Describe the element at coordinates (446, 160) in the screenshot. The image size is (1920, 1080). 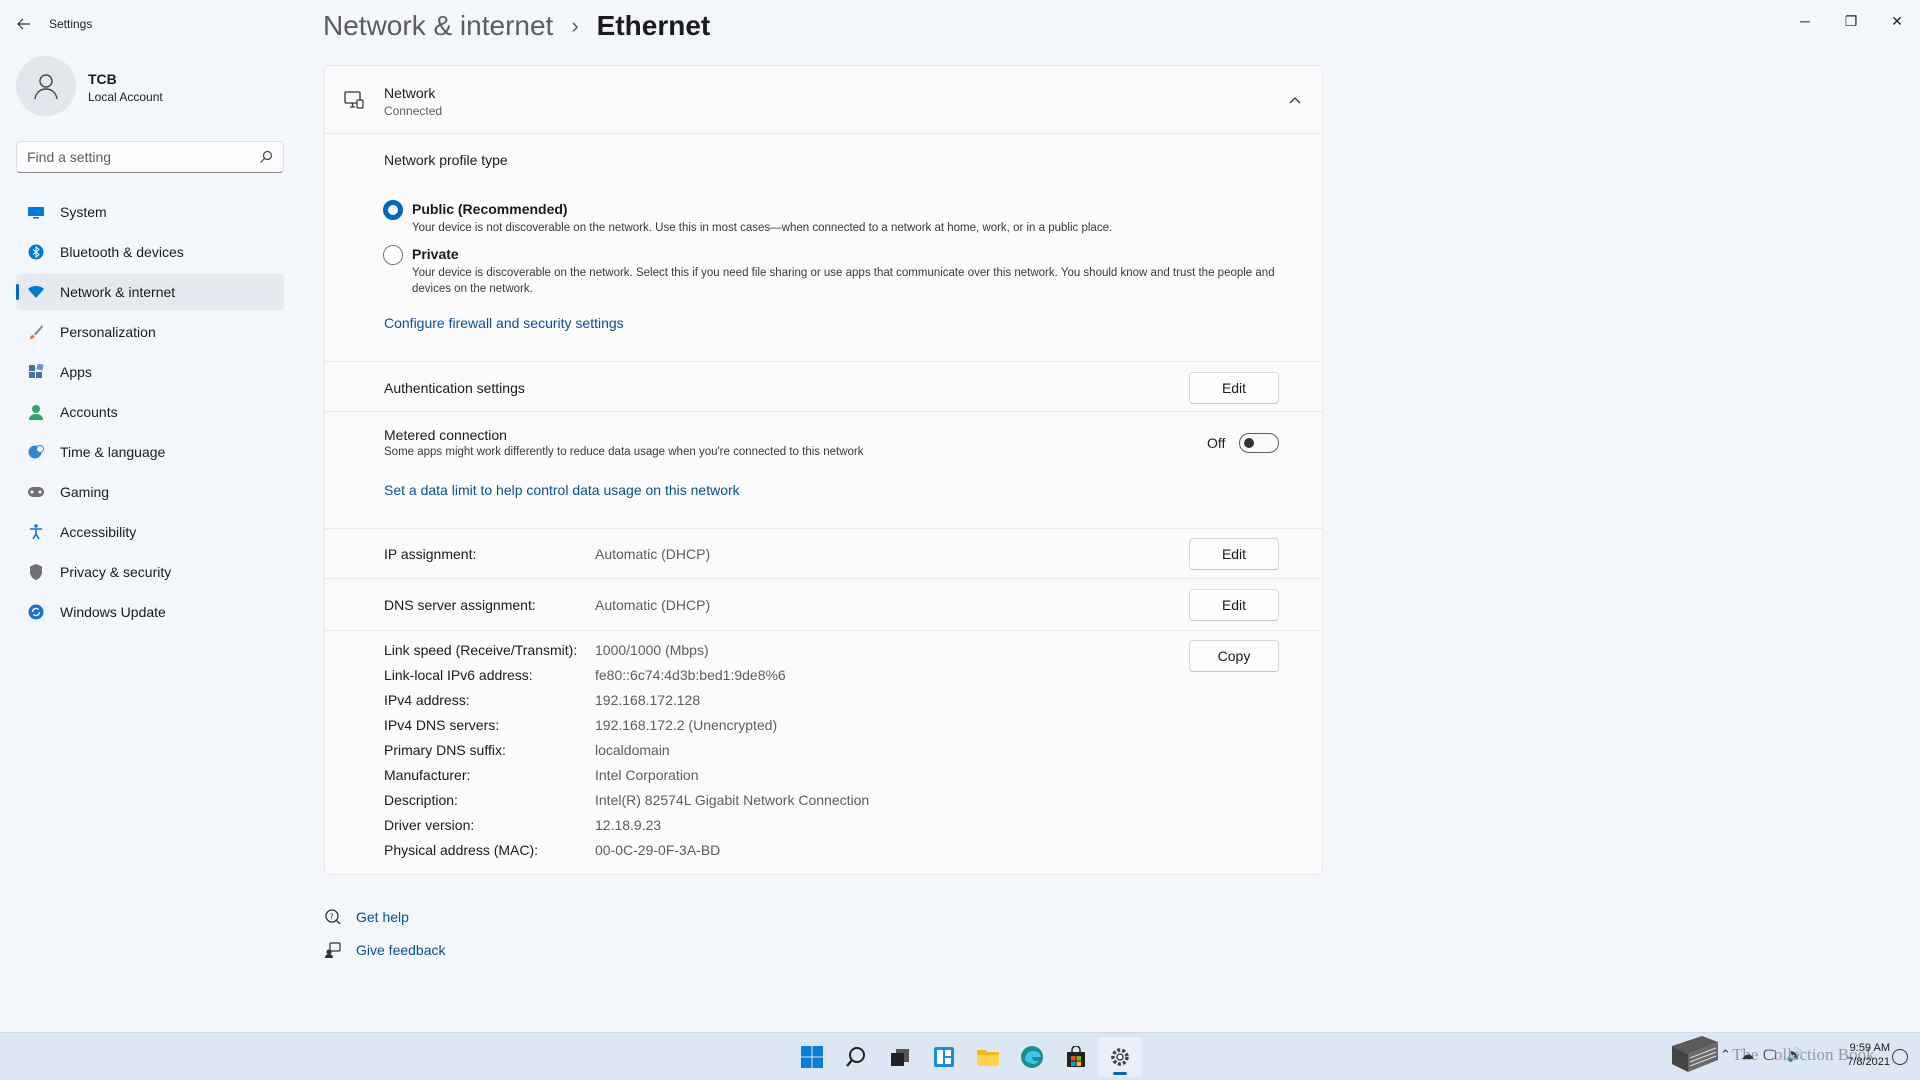
I see `profile-type-label: Network profile type` at that location.